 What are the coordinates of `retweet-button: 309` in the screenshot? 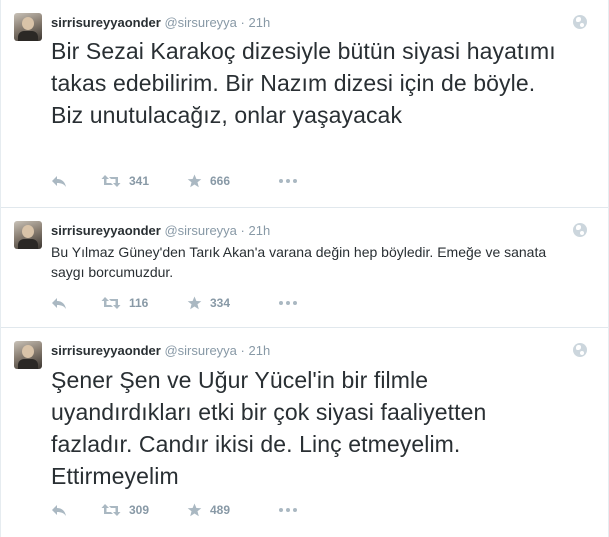 It's located at (144, 510).